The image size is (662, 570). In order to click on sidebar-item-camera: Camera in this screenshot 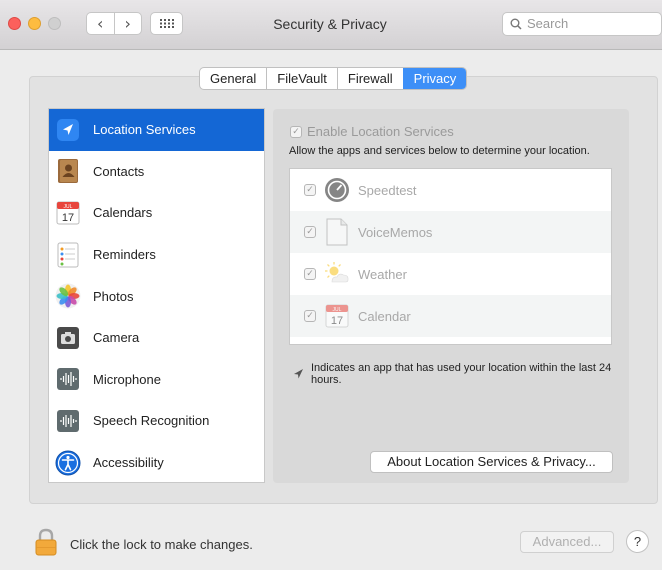, I will do `click(156, 338)`.